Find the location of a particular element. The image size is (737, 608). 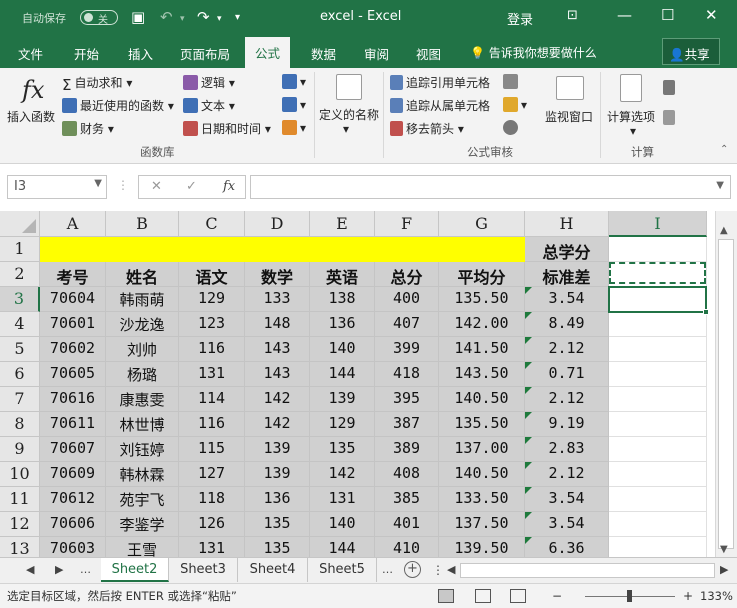

sheet-tab-sheet4: Sheet4 is located at coordinates (273, 570).